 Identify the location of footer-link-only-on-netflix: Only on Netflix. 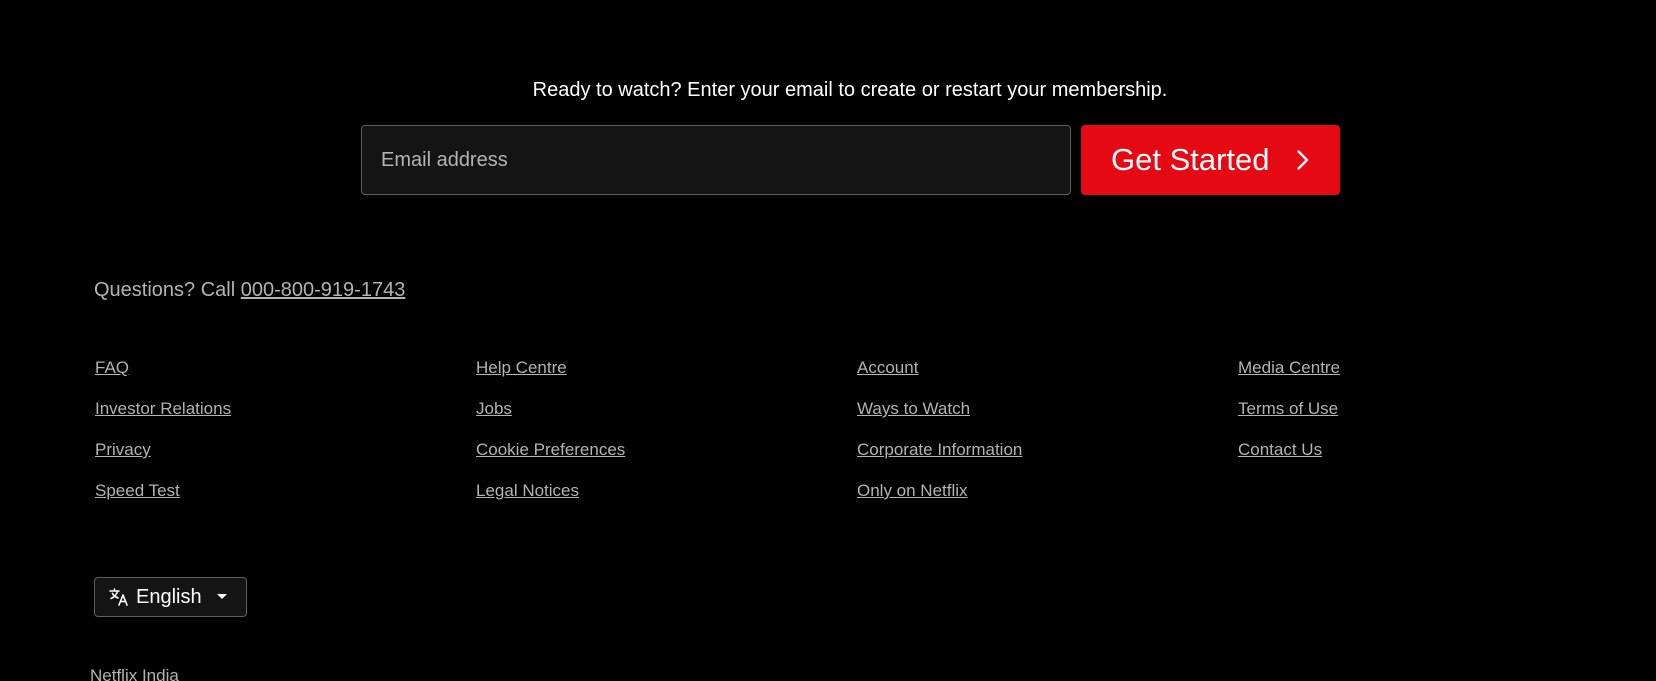
(912, 491).